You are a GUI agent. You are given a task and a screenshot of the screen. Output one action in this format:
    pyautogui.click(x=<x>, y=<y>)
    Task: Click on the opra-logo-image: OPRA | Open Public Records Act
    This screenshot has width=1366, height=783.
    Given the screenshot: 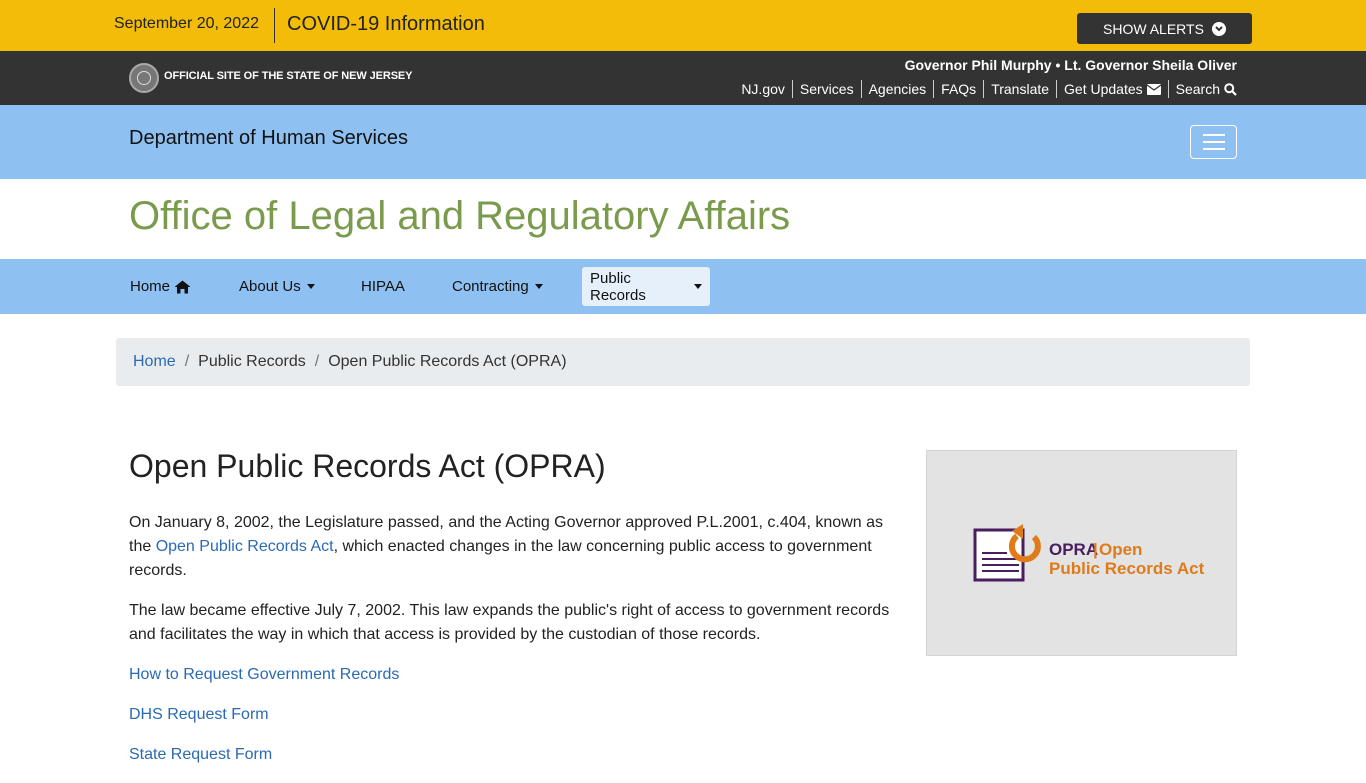 What is the action you would take?
    pyautogui.click(x=1081, y=553)
    